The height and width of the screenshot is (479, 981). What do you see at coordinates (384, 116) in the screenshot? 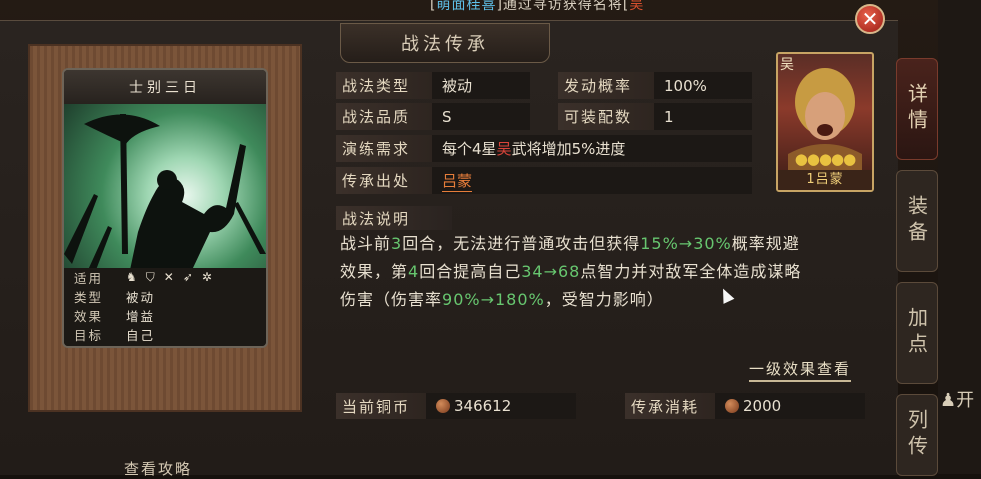
I see `attr-label: 战法品质` at bounding box center [384, 116].